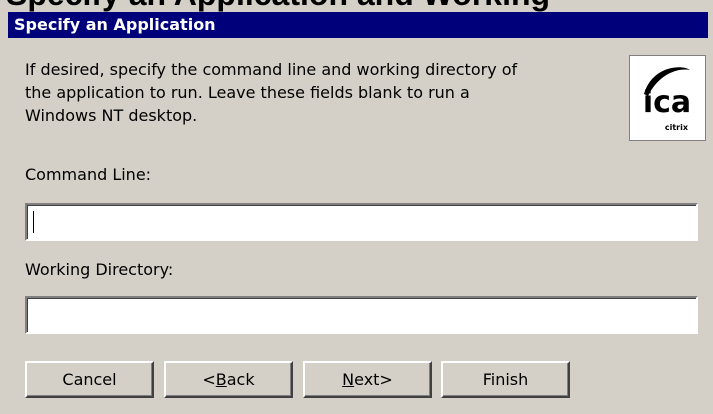  Describe the element at coordinates (221, 379) in the screenshot. I see `back-button-mnemonic: B` at that location.